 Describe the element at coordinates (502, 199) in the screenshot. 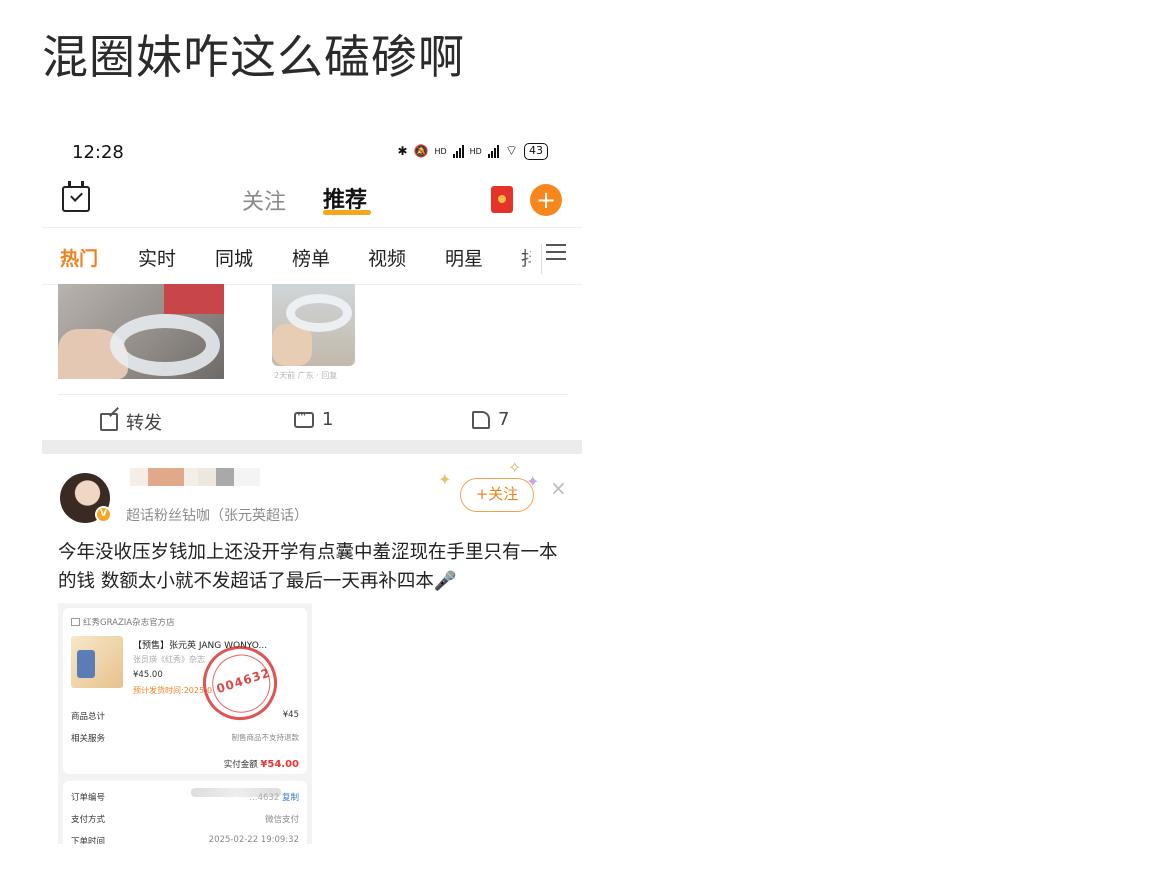

I see `red-packet-icon` at that location.